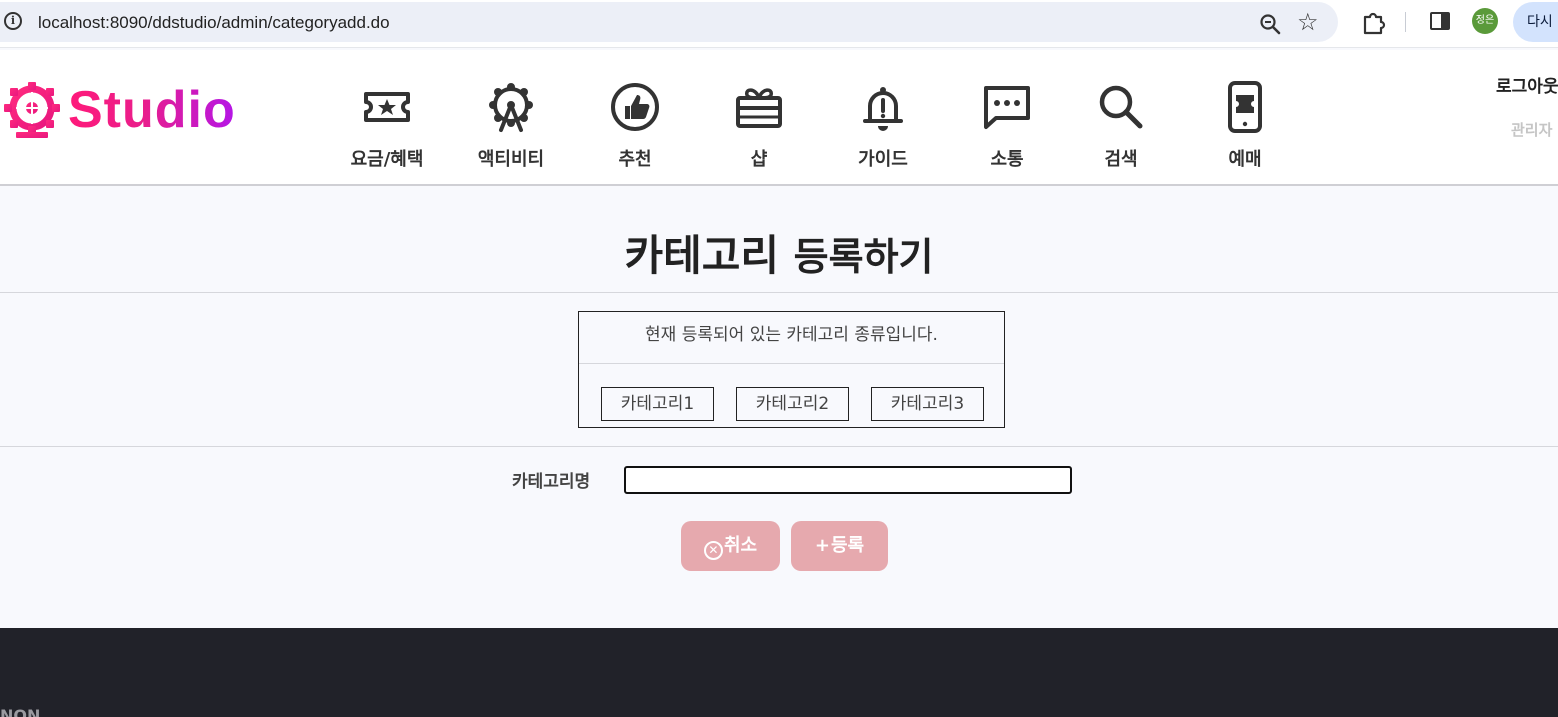 The image size is (1558, 717). Describe the element at coordinates (1527, 84) in the screenshot. I see `logout-link: 로그아웃` at that location.